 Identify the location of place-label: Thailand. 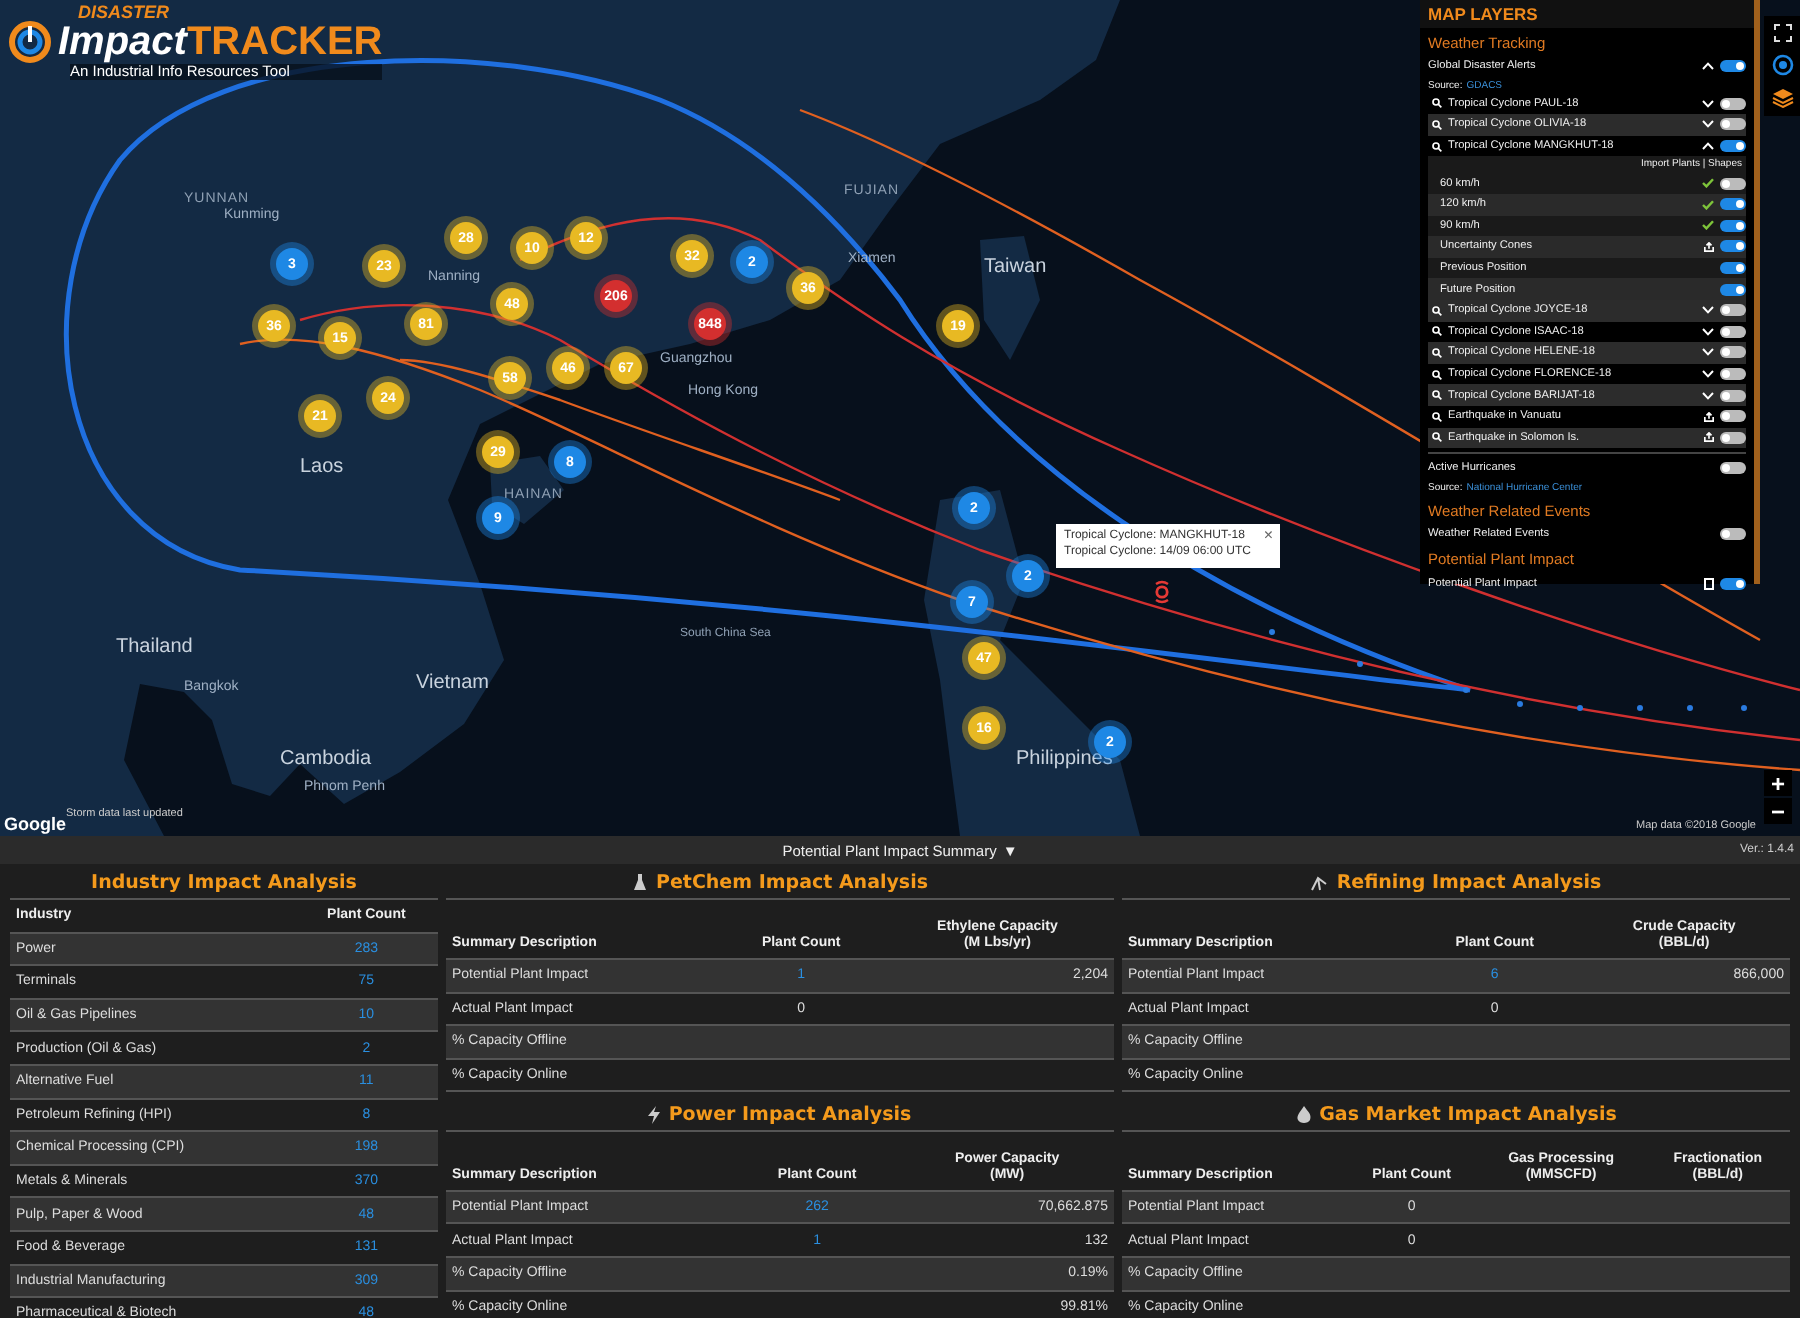
(154, 647).